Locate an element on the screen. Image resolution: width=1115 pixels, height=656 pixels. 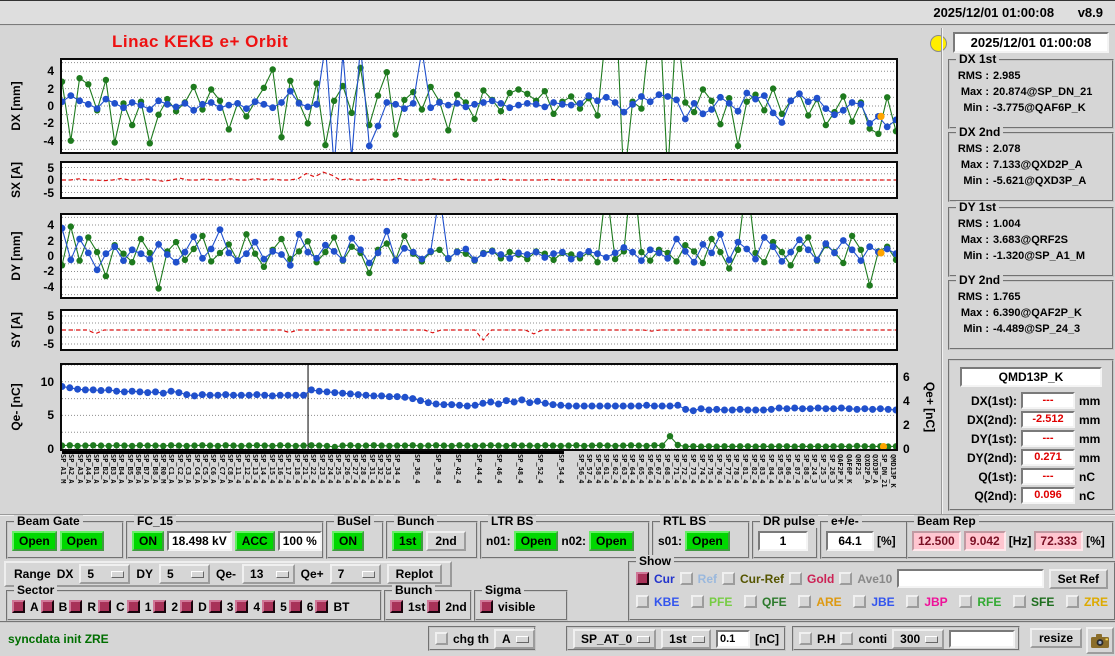
show-item-cur: Cur is located at coordinates (655, 579).